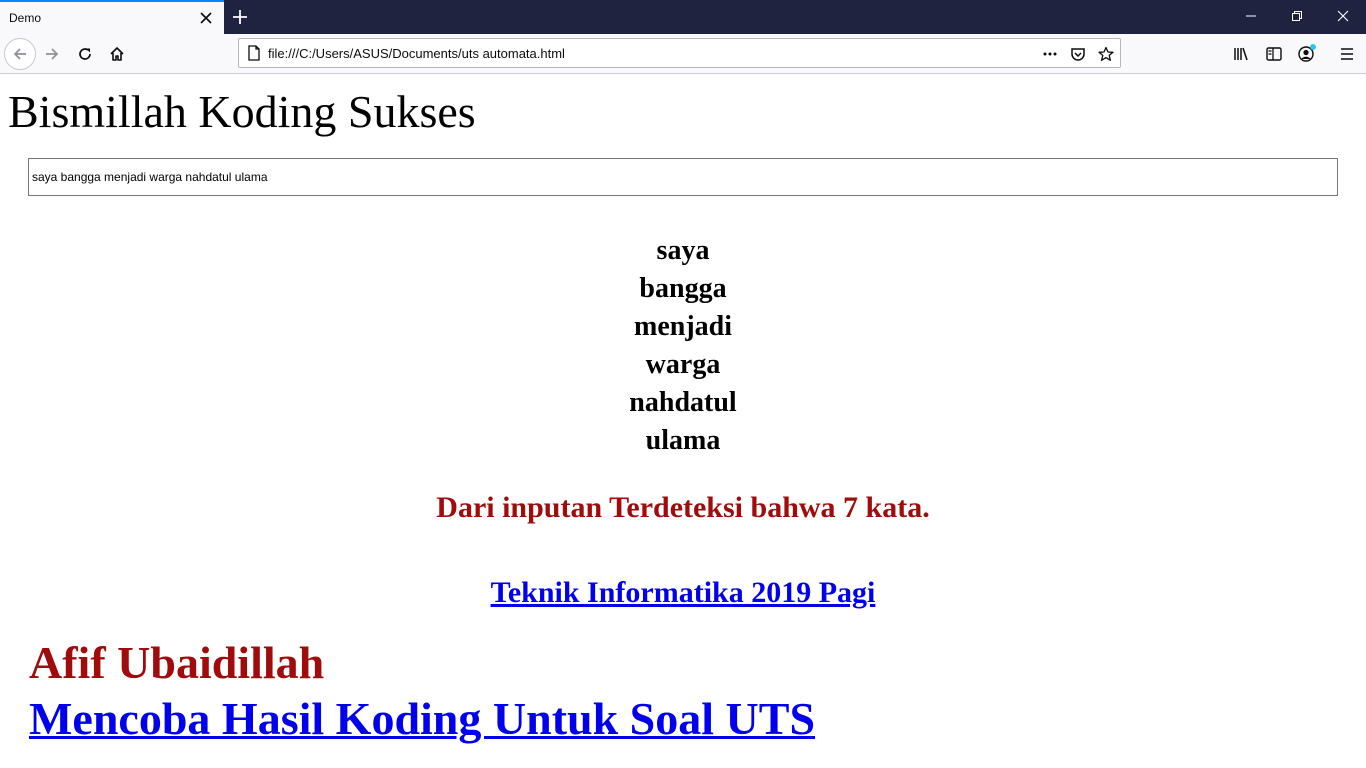  I want to click on project-link-container: Mencoba Hasil Koding Untuk Soal UTS, so click(422, 719).